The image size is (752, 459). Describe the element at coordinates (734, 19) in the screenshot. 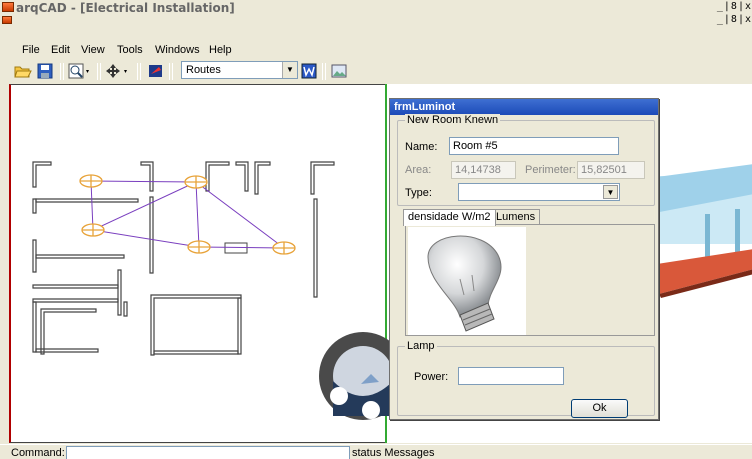

I see `child-window-controls: _|8|x` at that location.